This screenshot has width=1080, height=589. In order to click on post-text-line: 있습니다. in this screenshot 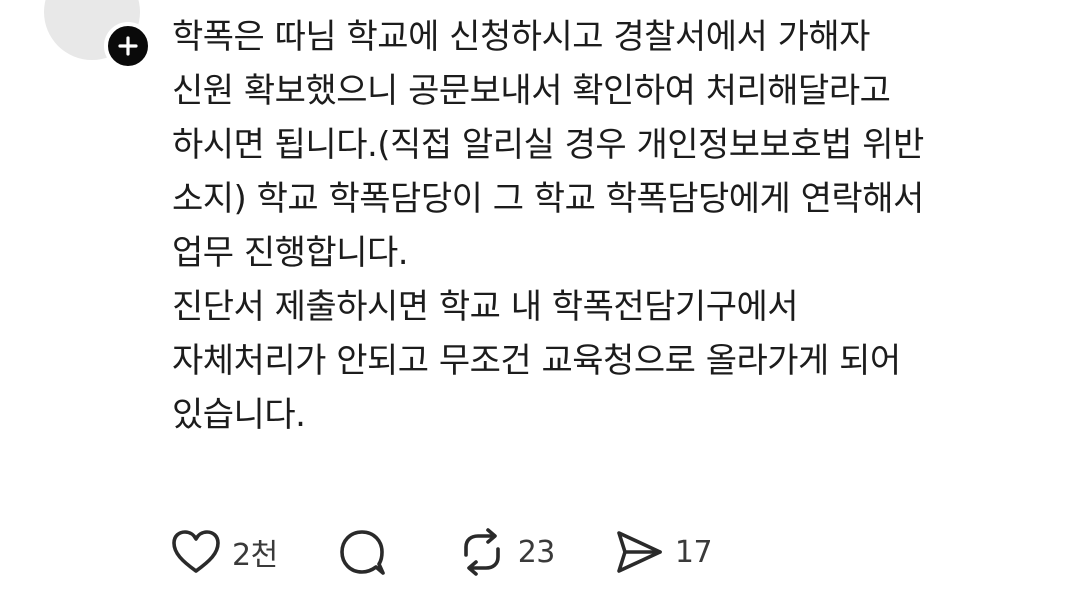, I will do `click(239, 415)`.